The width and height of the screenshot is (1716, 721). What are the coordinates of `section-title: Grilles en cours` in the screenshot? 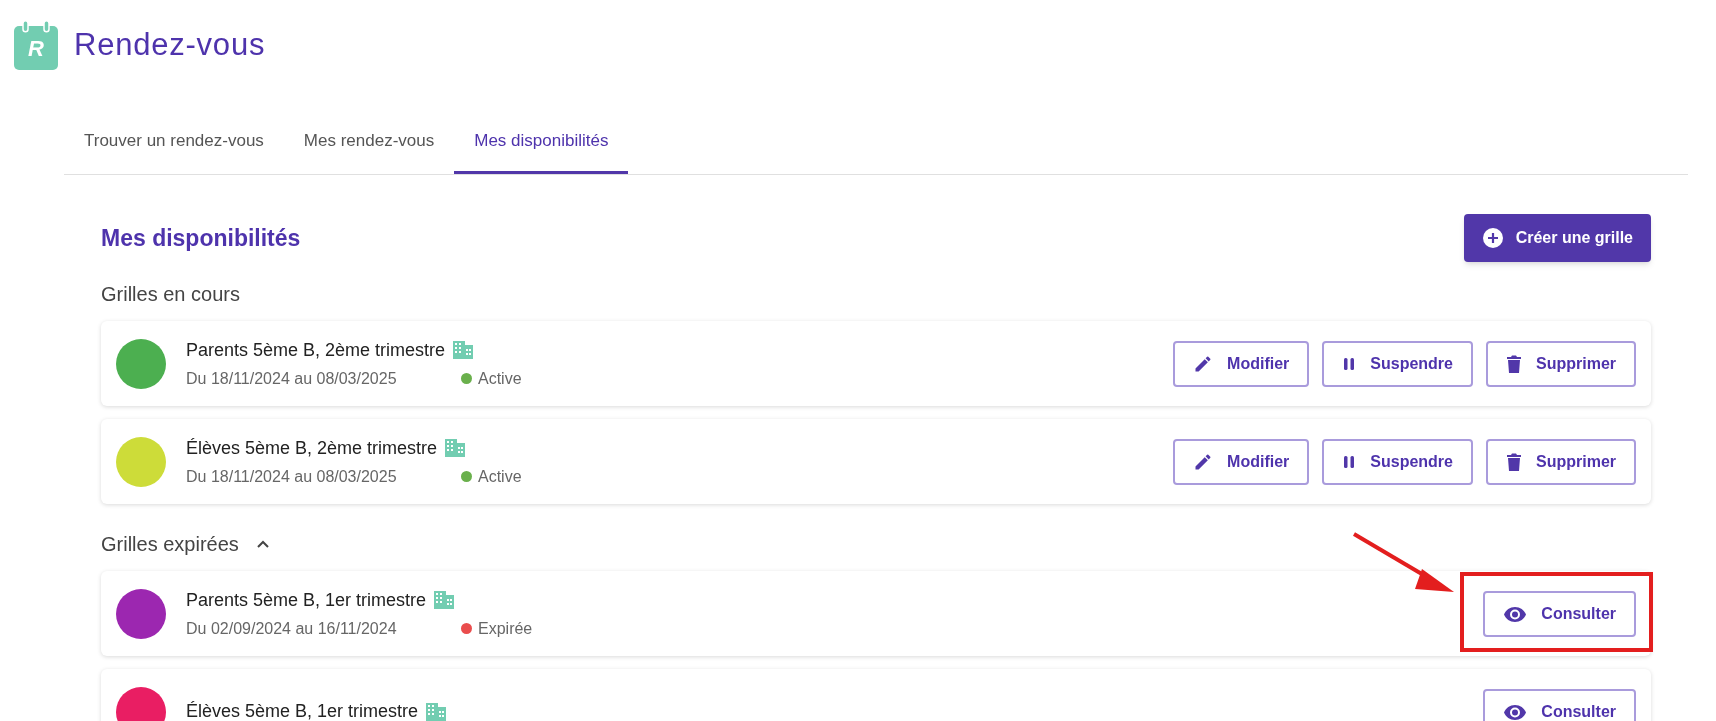 It's located at (170, 294).